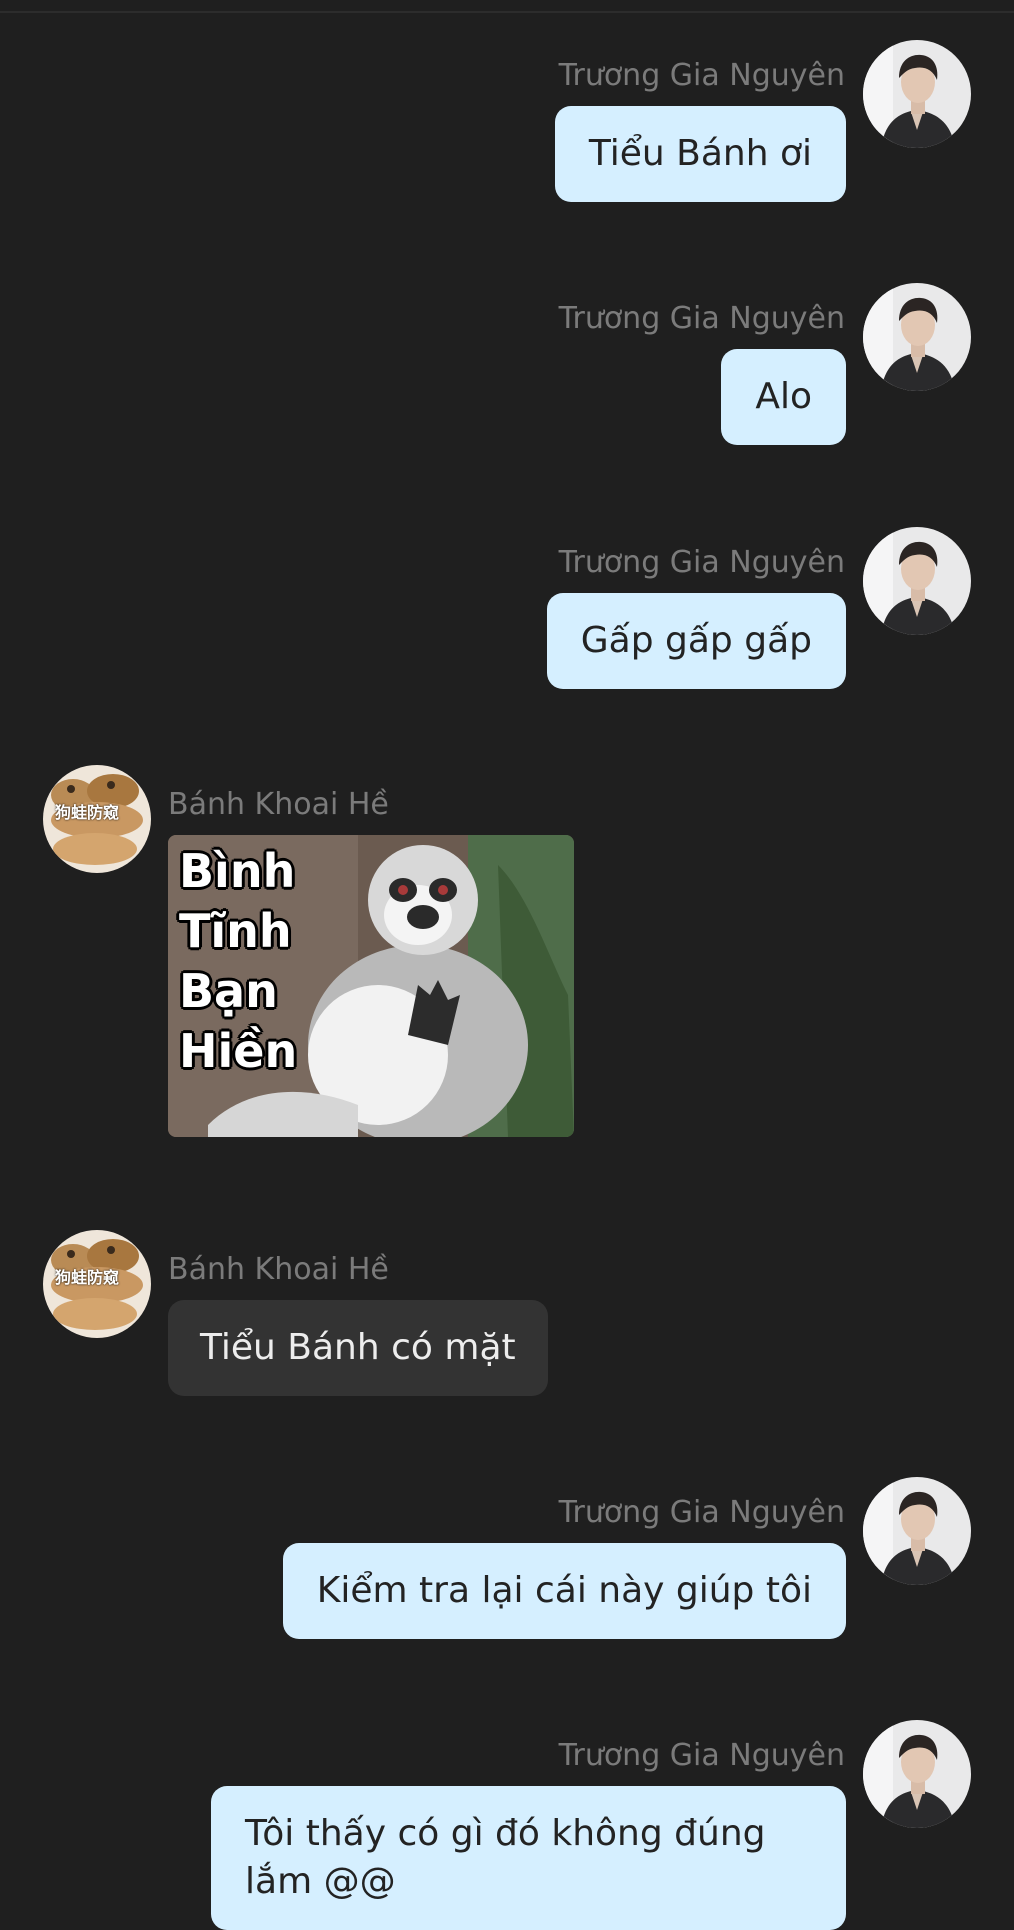 Image resolution: width=1014 pixels, height=1930 pixels. I want to click on sticker-line: Bạn, so click(228, 991).